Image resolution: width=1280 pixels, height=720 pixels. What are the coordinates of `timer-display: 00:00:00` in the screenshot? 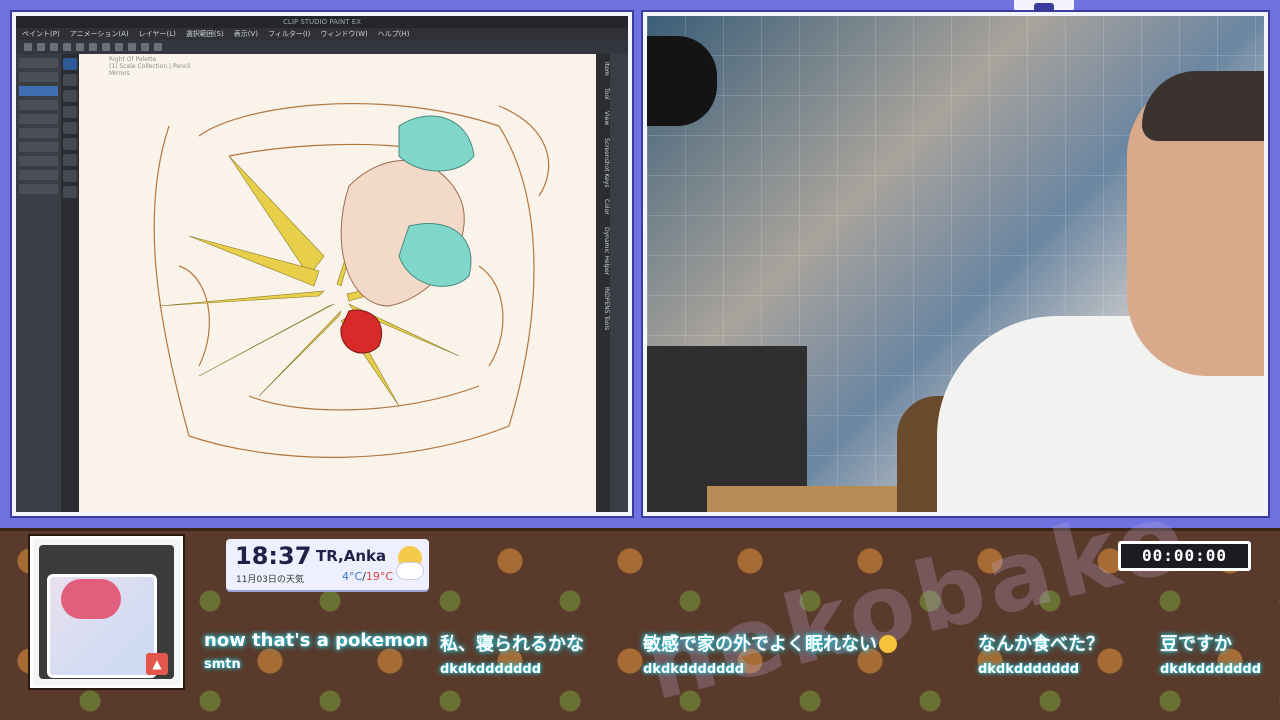 It's located at (1184, 556).